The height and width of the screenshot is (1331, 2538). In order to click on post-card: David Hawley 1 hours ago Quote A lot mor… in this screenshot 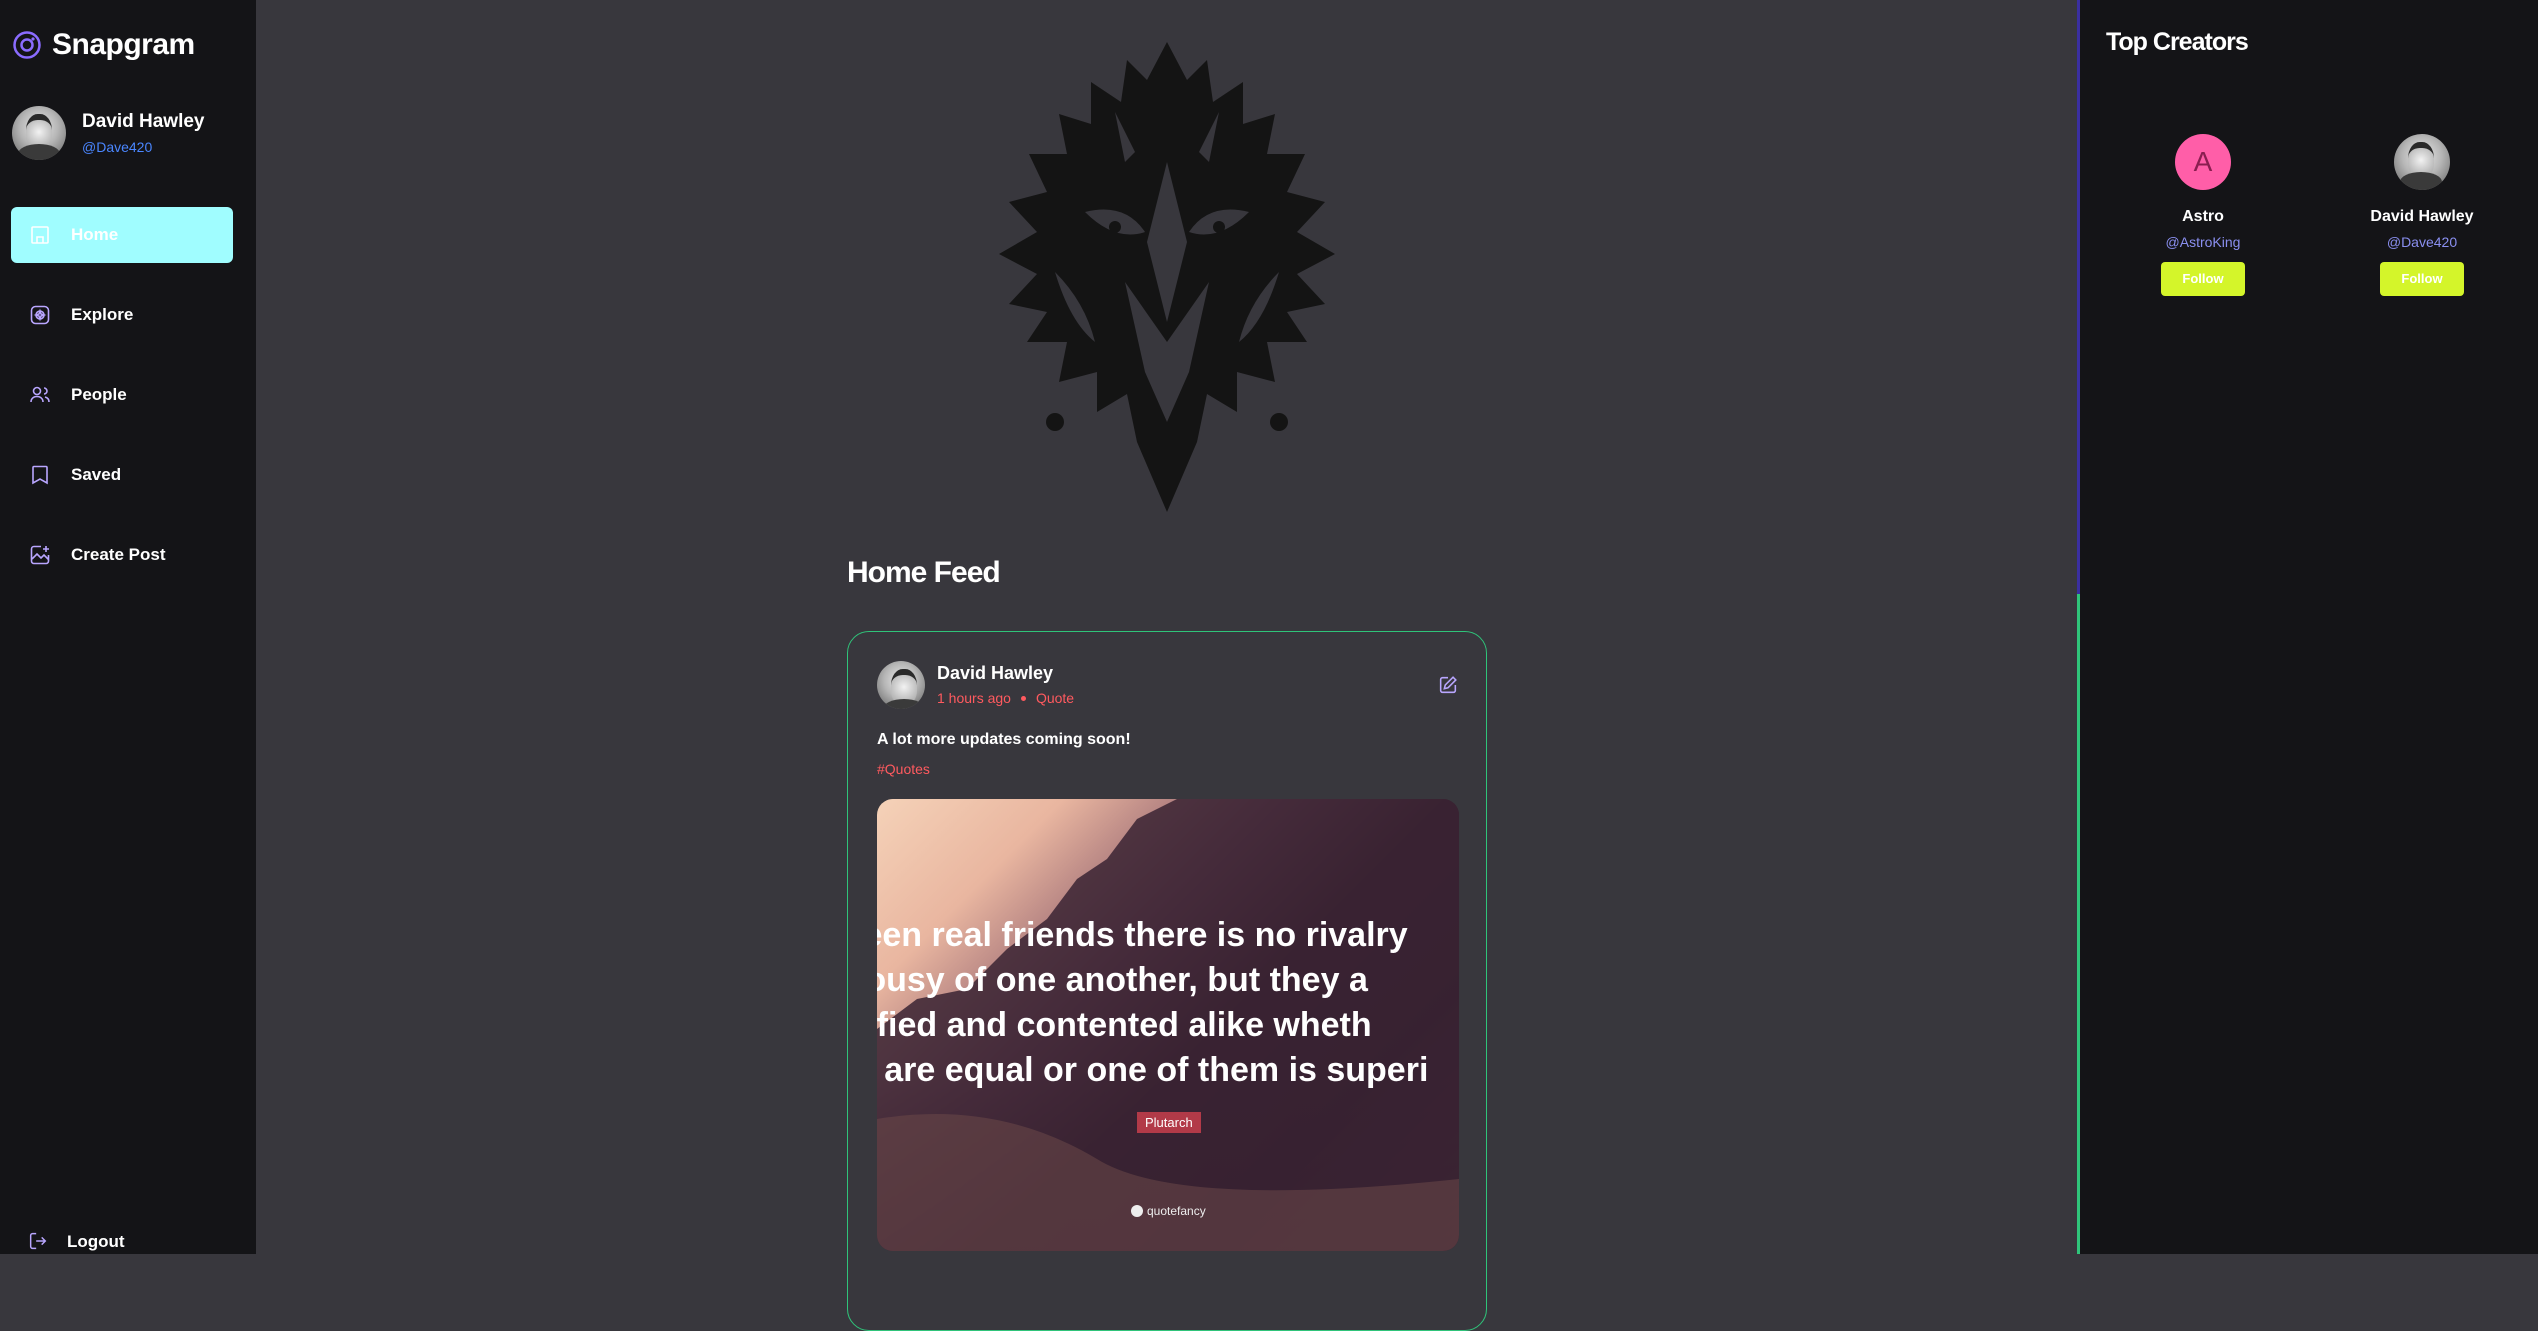, I will do `click(1167, 981)`.